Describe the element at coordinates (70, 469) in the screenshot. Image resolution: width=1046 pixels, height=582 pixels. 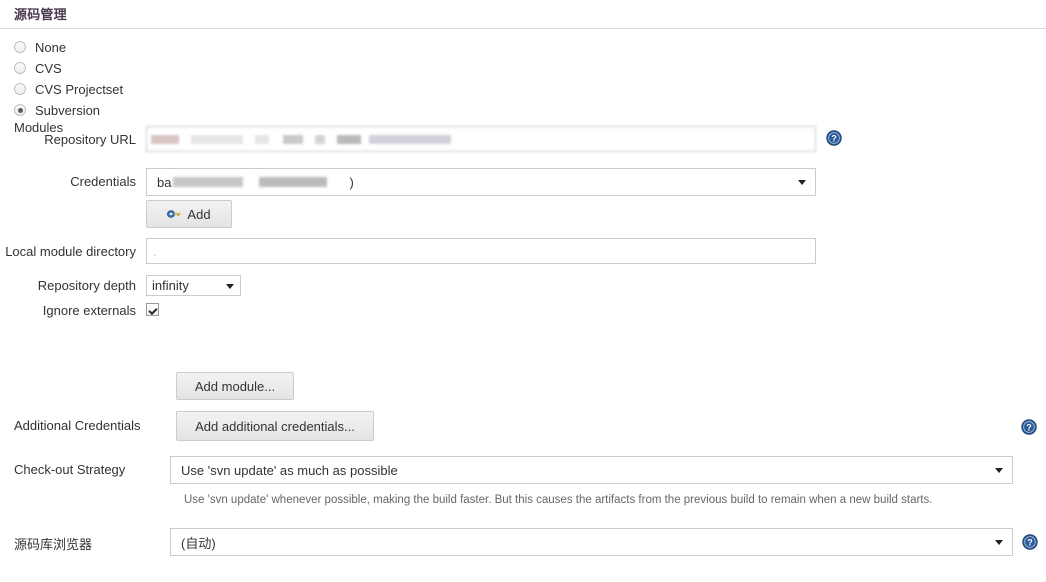
I see `checkout-strategy-label: Check-out Strategy` at that location.